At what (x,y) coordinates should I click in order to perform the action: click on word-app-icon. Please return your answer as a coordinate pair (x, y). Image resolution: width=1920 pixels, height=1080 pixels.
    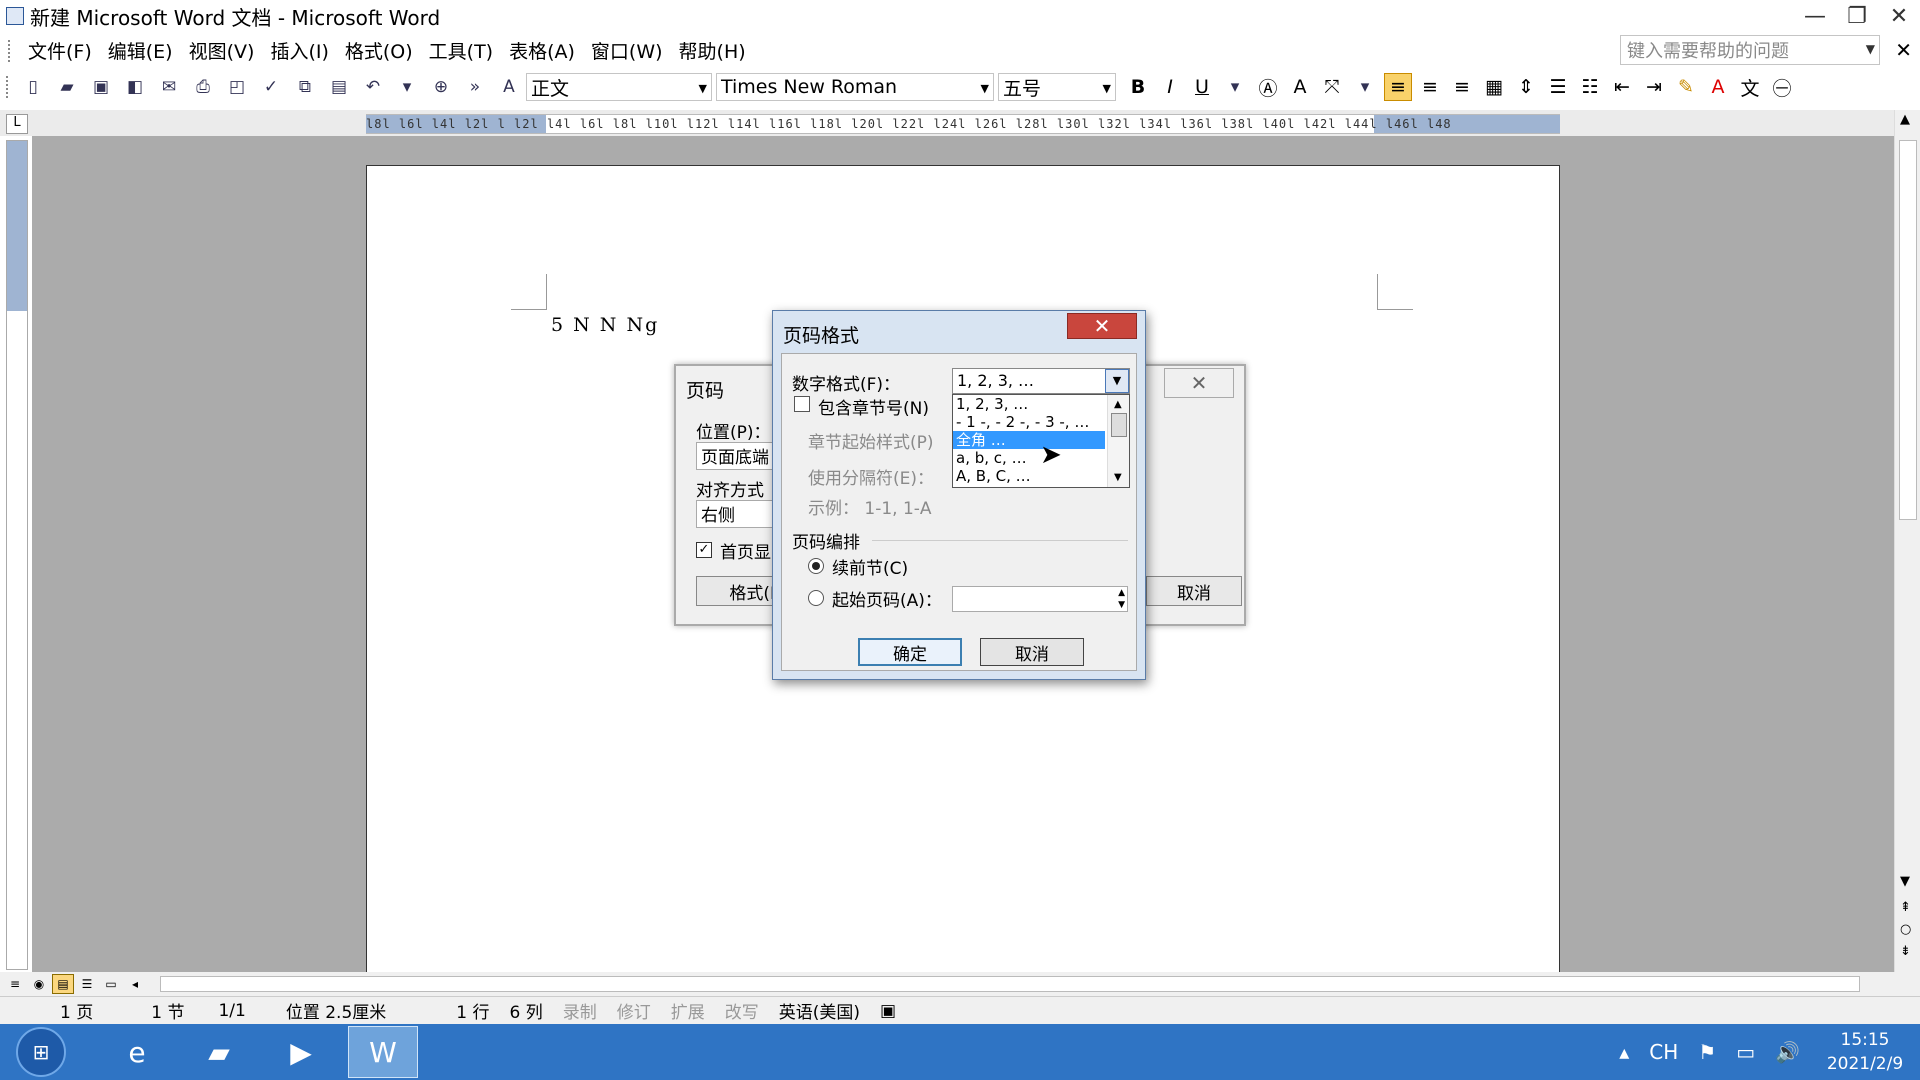
    Looking at the image, I should click on (15, 16).